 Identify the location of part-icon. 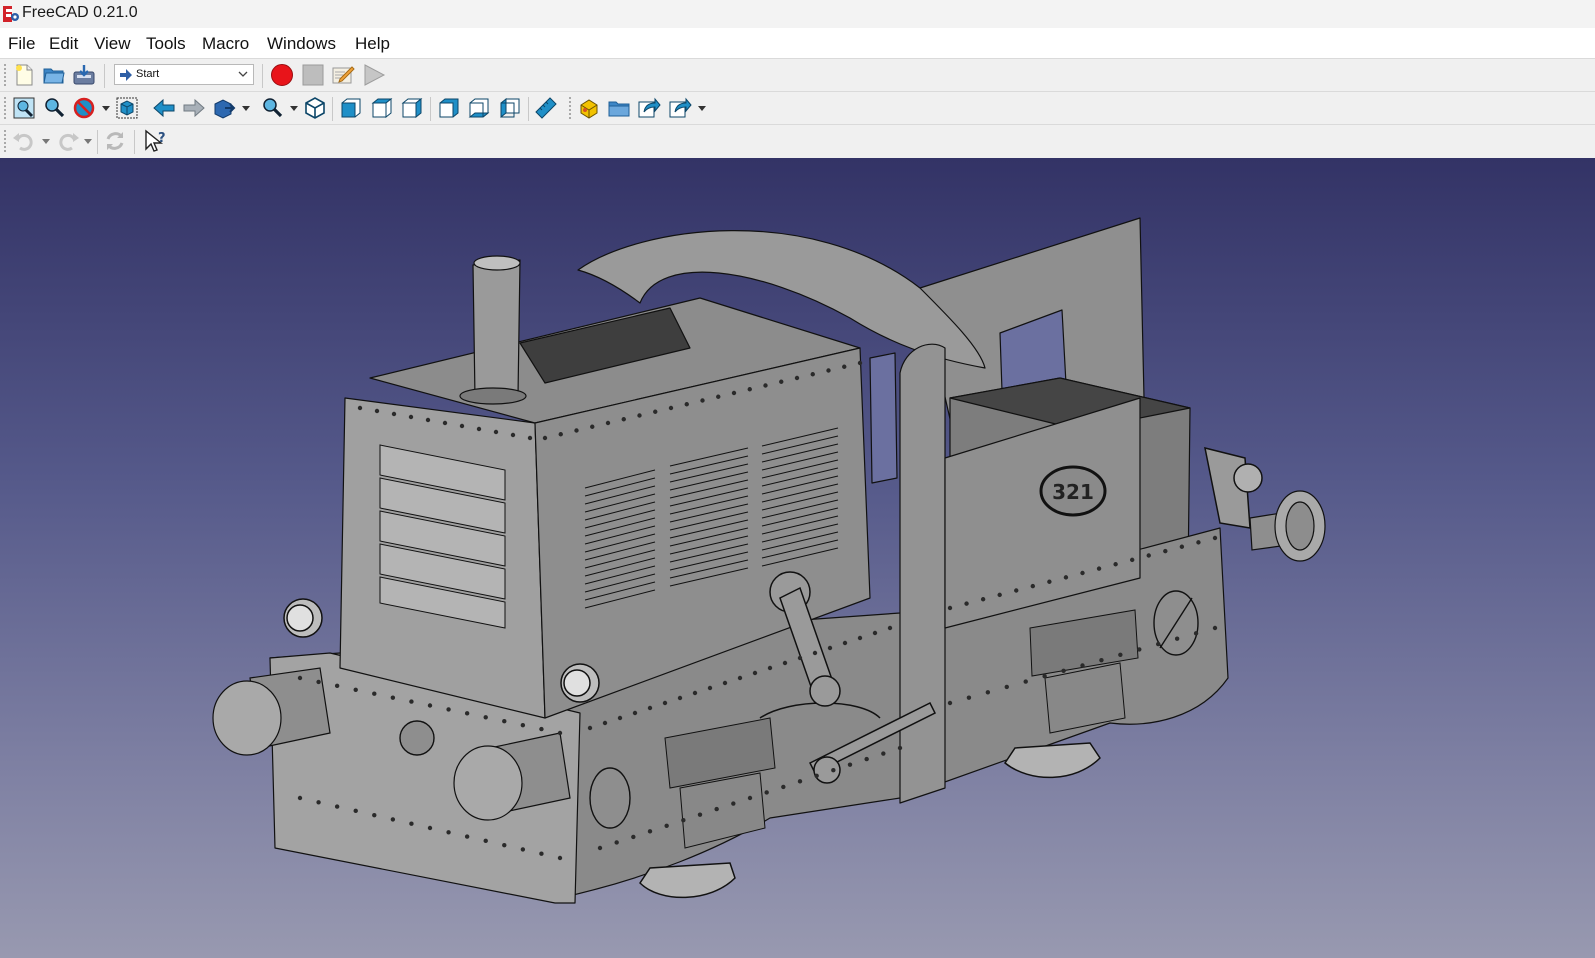
(589, 108).